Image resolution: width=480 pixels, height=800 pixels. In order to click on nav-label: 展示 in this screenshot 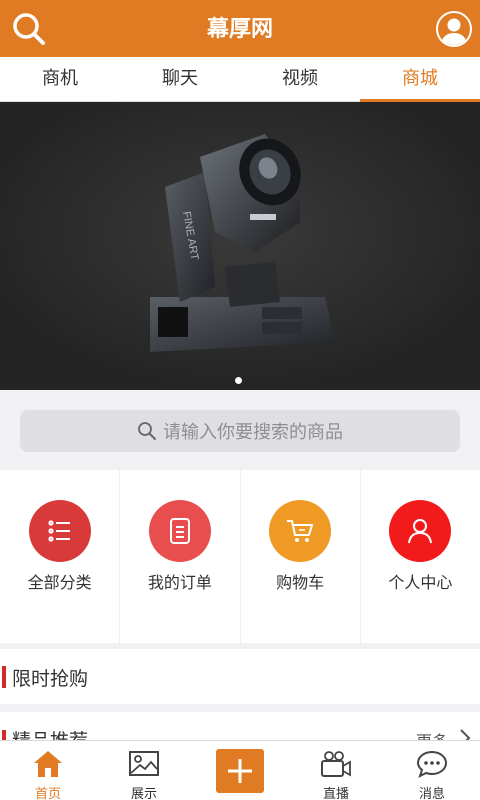, I will do `click(143, 793)`.